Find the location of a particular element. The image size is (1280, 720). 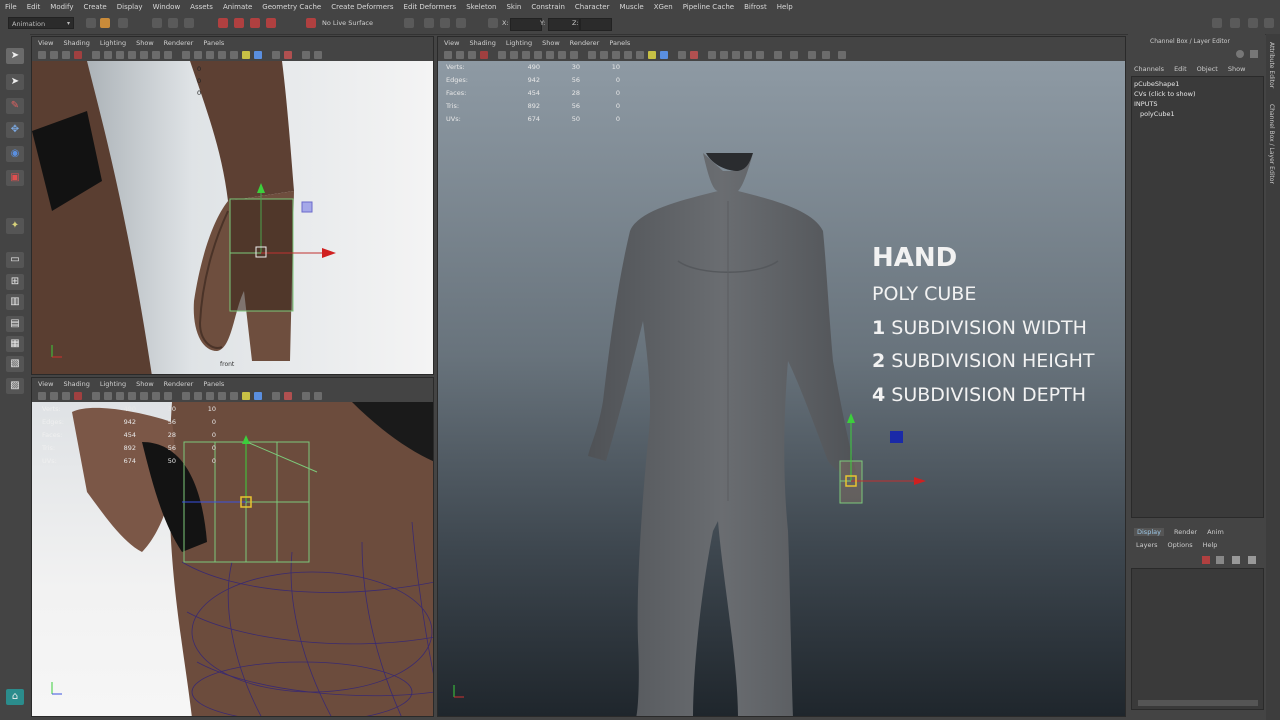

field-chart-icon is located at coordinates (144, 396).